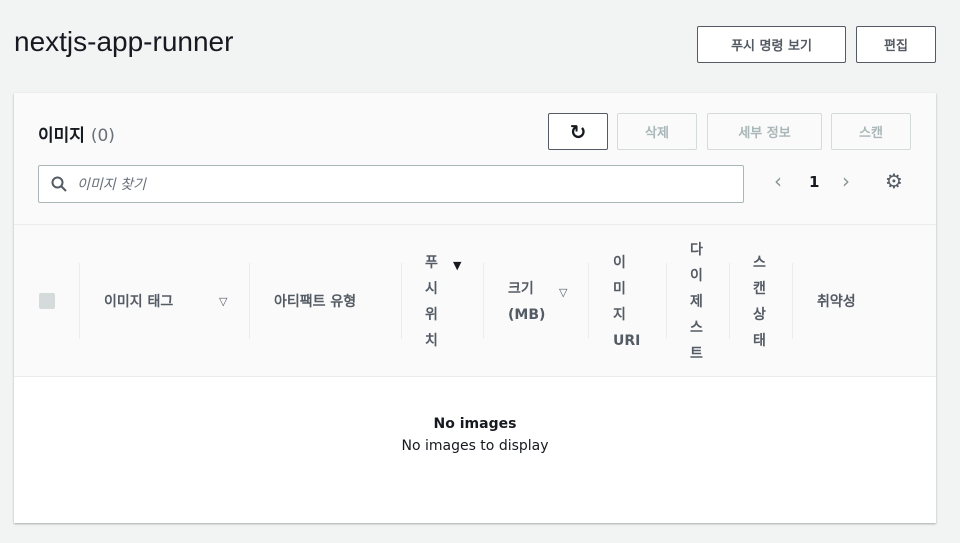  I want to click on empty-title: No images, so click(475, 424).